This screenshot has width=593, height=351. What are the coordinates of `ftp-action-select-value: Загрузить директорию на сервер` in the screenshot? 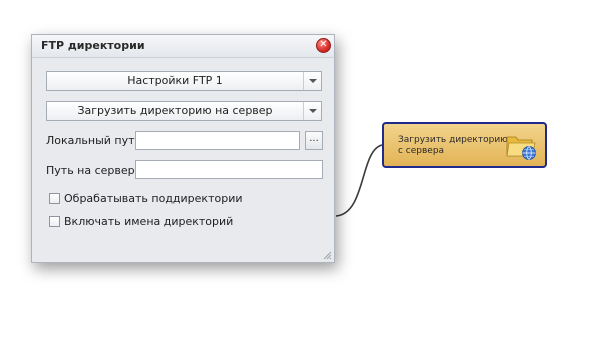 It's located at (175, 110).